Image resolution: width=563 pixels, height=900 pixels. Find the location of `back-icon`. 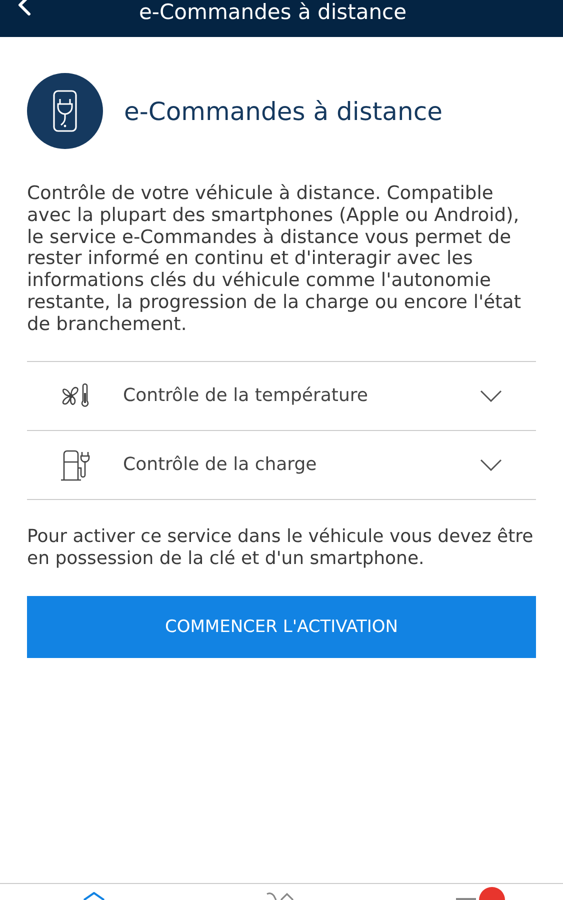

back-icon is located at coordinates (24, 9).